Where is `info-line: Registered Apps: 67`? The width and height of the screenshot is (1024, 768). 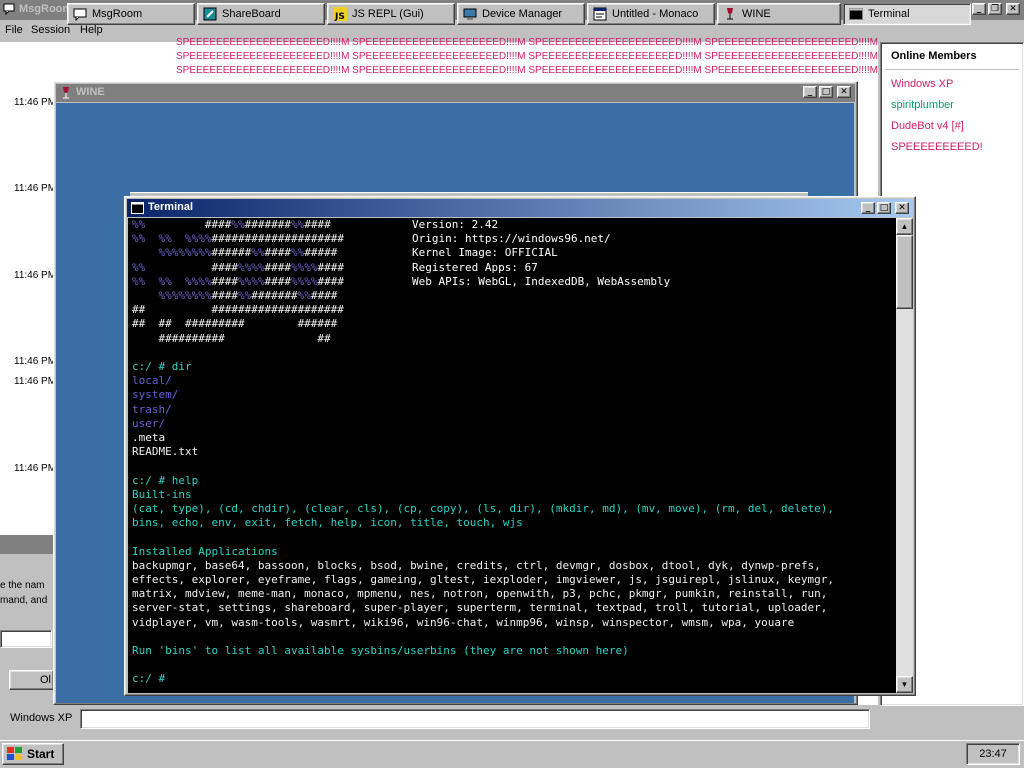 info-line: Registered Apps: 67 is located at coordinates (475, 267).